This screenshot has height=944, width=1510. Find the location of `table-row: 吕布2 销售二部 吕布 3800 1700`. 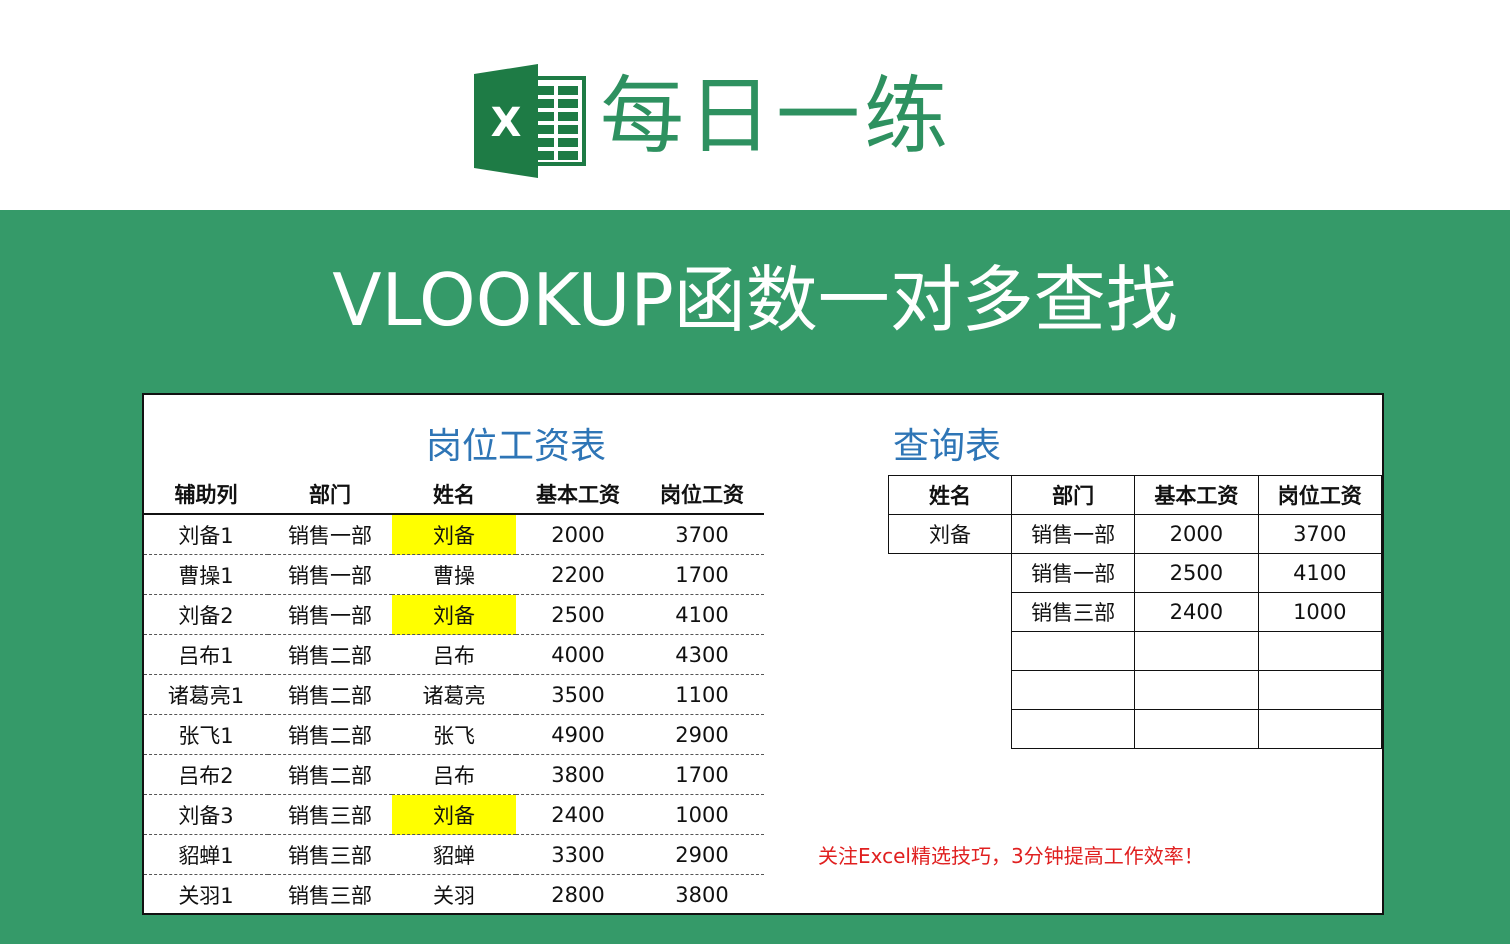

table-row: 吕布2 销售二部 吕布 3800 1700 is located at coordinates (454, 774).